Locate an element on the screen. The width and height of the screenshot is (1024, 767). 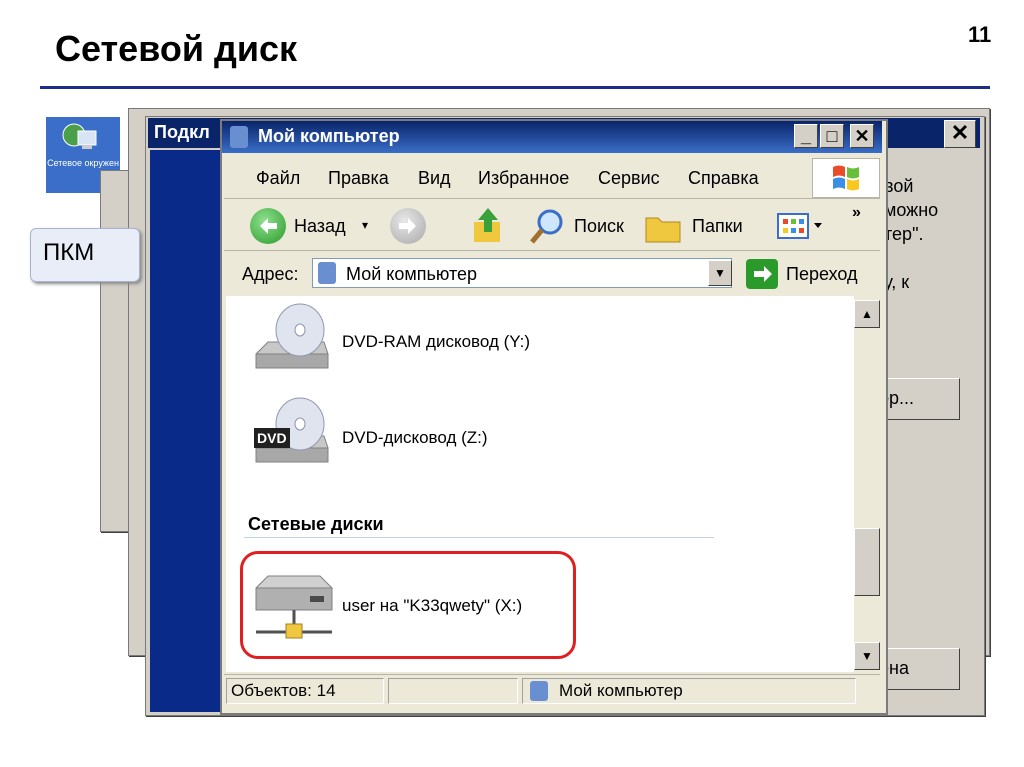
network-places-label: Сетевое окружен is located at coordinates (83, 163).